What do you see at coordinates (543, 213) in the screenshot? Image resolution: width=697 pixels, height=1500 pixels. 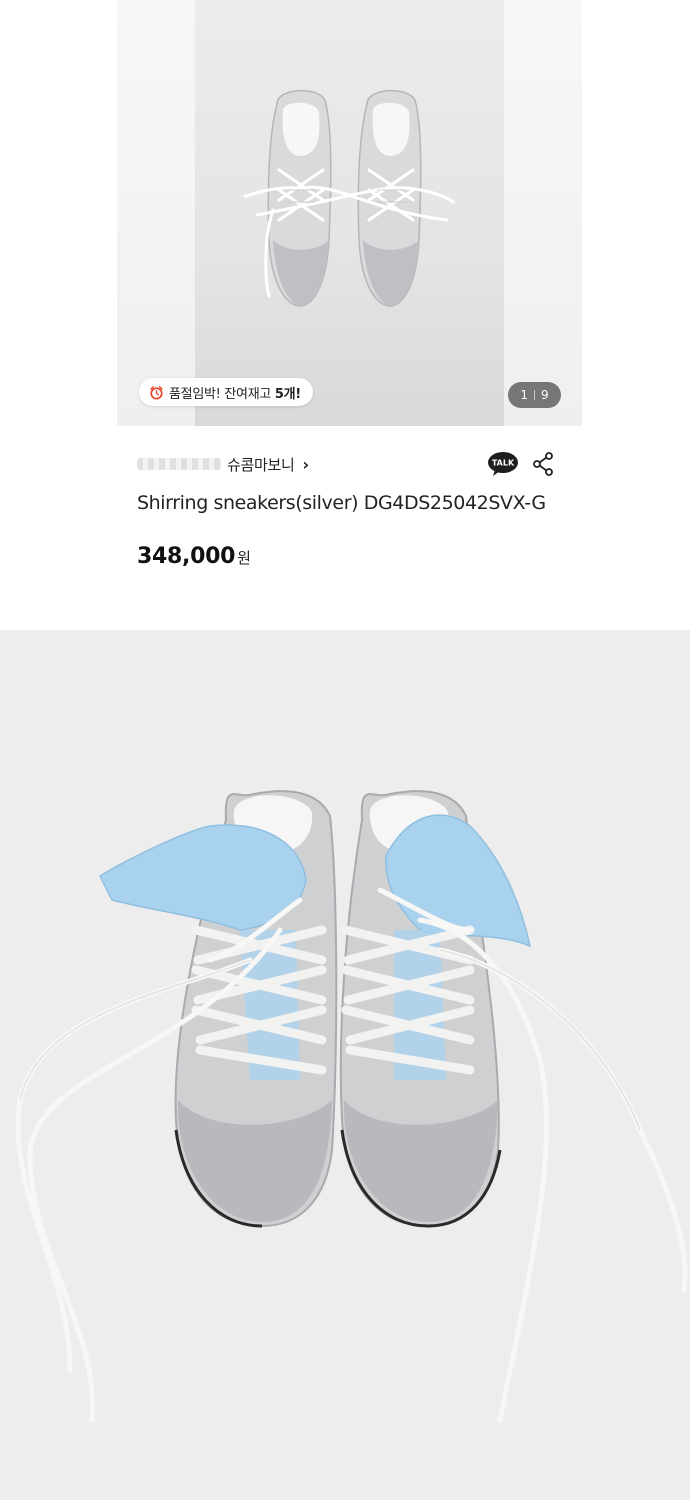 I see `gallery-edge-right` at bounding box center [543, 213].